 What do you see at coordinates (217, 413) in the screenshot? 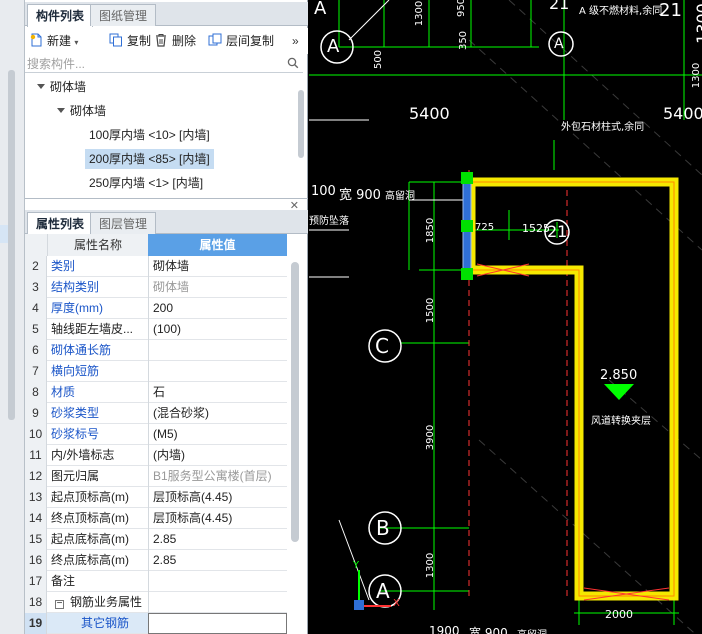
I see `property-value: (混合砂浆)` at bounding box center [217, 413].